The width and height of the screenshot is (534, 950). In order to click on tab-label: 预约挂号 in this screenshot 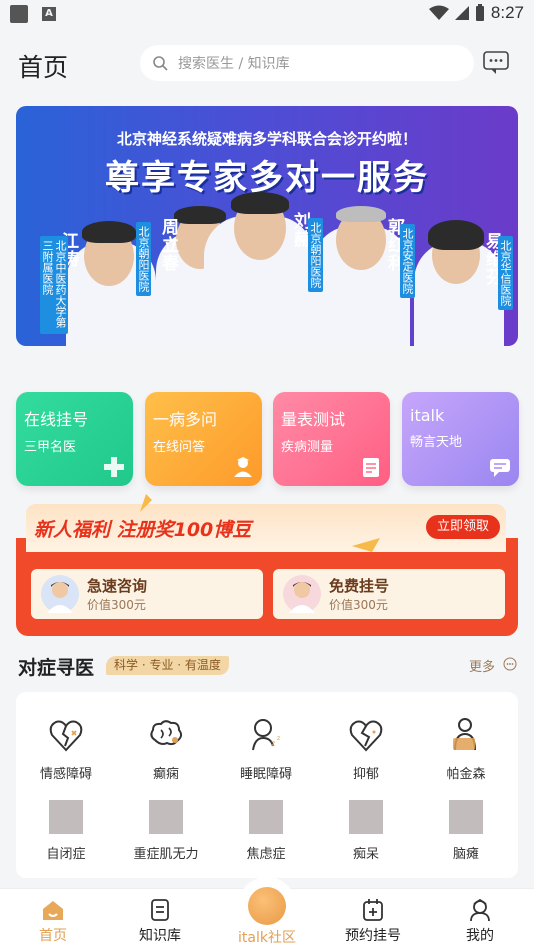, I will do `click(373, 936)`.